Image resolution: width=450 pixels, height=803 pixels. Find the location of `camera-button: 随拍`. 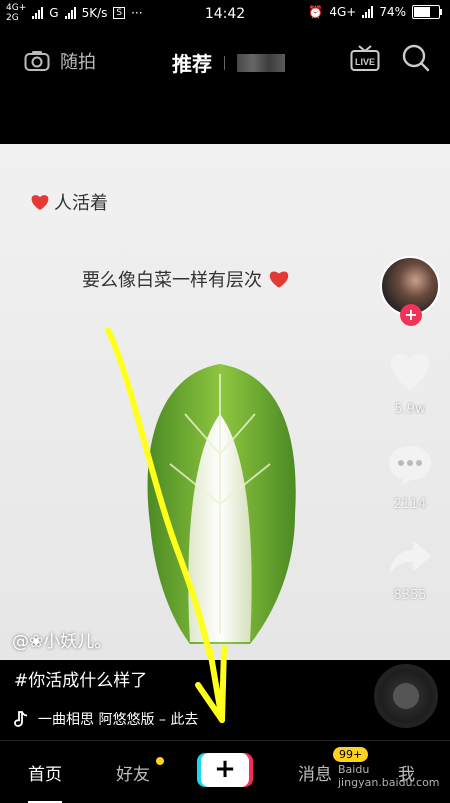

camera-button: 随拍 is located at coordinates (60, 61).